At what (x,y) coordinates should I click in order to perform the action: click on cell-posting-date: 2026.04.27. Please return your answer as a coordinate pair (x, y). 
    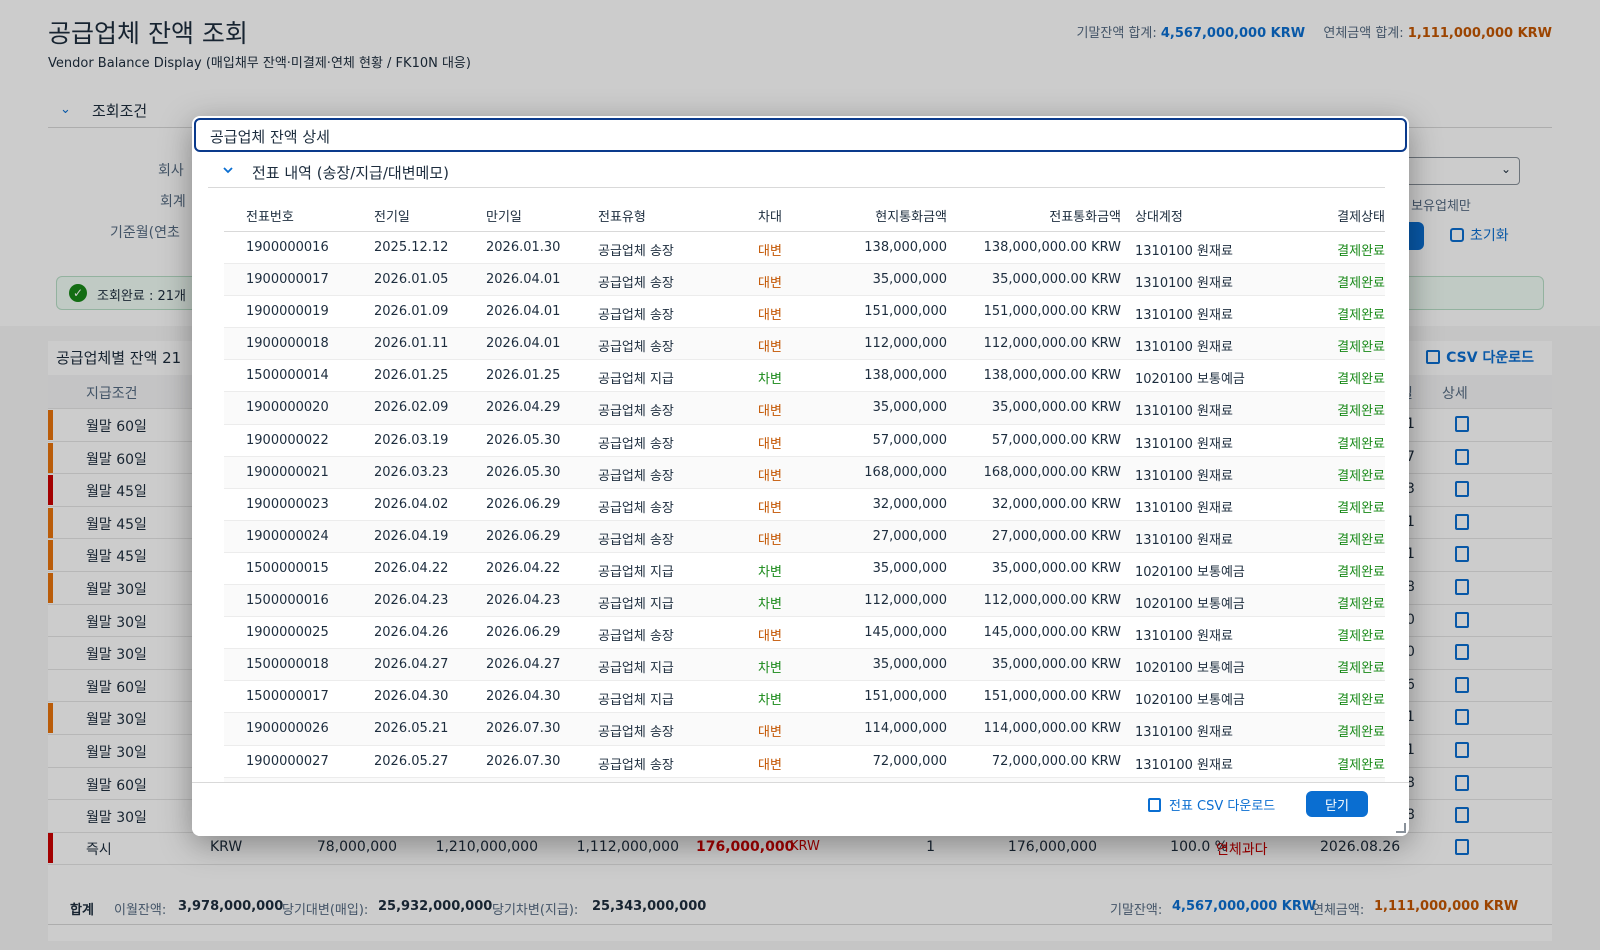
    Looking at the image, I should click on (411, 665).